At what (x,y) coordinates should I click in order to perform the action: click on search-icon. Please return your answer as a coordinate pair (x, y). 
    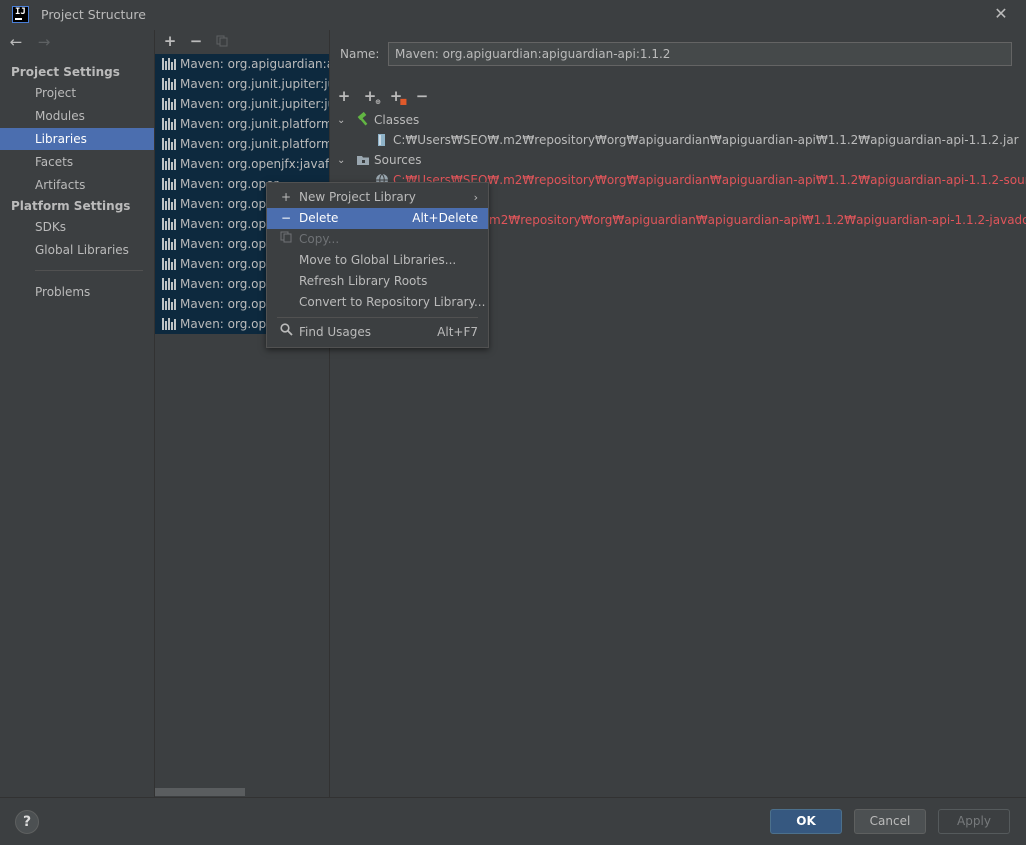
    Looking at the image, I should click on (286, 332).